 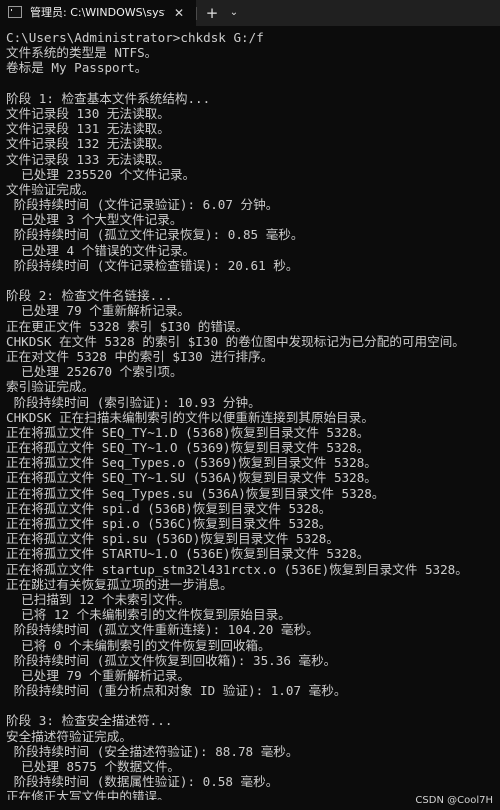 I want to click on terminal-line: 已处理 4 个错误的文件记录。, so click(x=101, y=250).